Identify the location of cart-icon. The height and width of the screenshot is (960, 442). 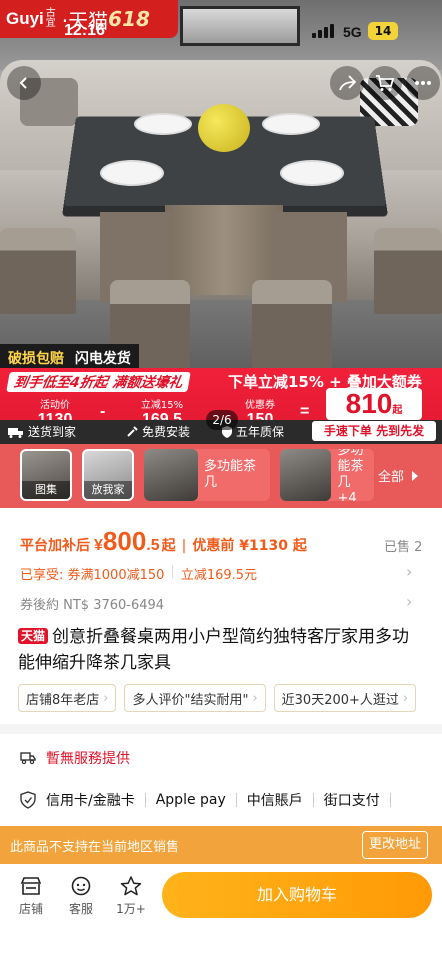
(385, 83).